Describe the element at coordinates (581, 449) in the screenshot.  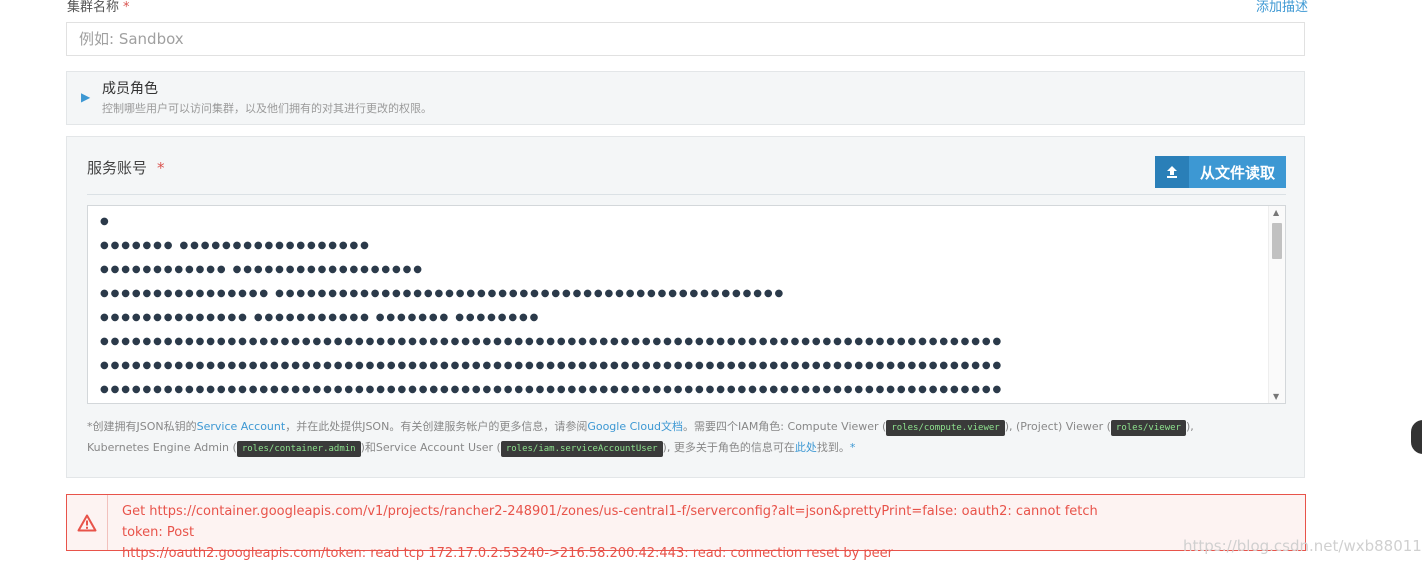
I see `role-code: roles/iam.serviceAccountUser` at that location.